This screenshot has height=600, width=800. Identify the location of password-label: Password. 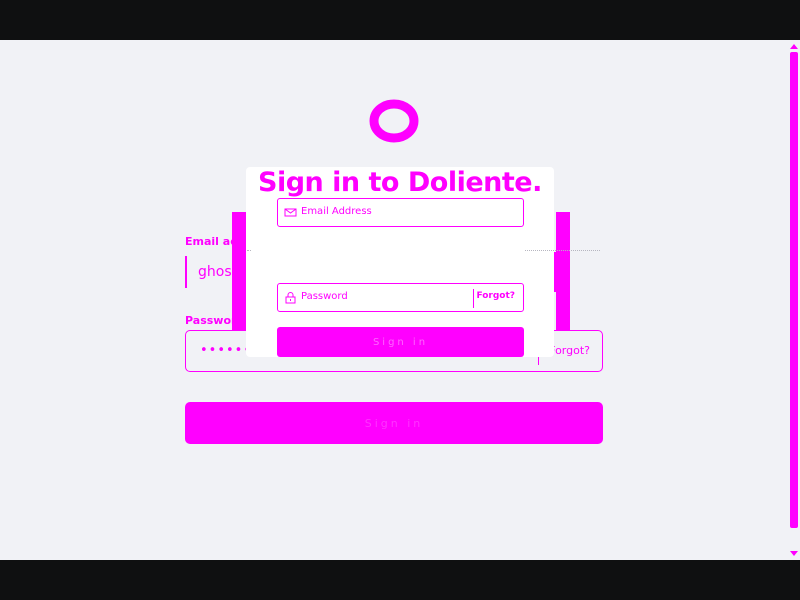
(215, 320).